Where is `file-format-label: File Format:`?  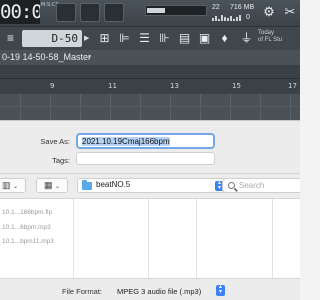 file-format-label: File Format: is located at coordinates (82, 291).